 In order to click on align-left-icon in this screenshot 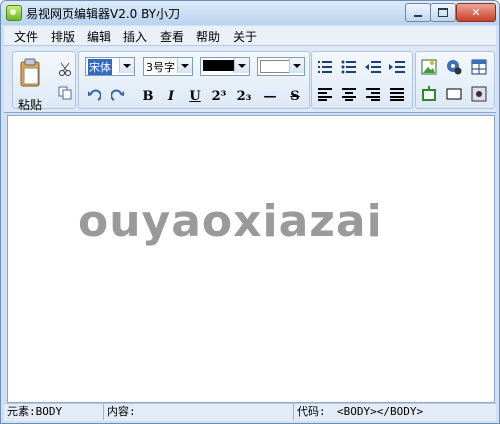, I will do `click(325, 94)`.